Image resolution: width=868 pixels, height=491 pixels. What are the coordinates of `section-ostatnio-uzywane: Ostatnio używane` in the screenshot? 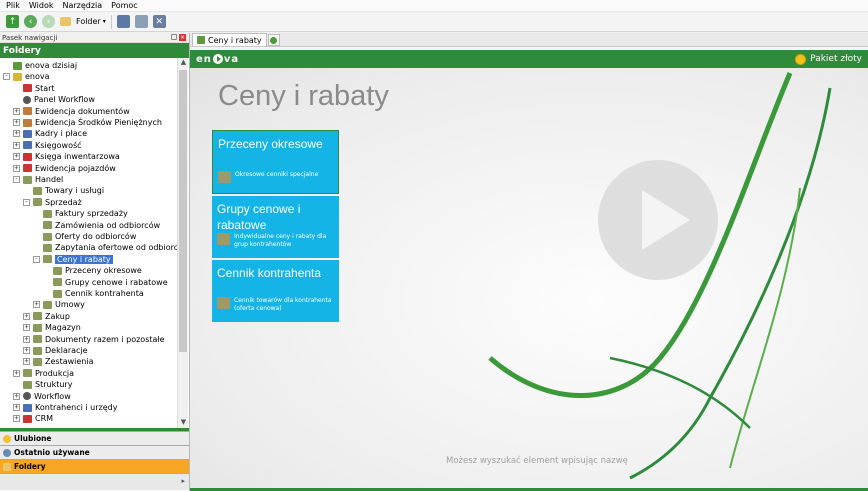 It's located at (94, 452).